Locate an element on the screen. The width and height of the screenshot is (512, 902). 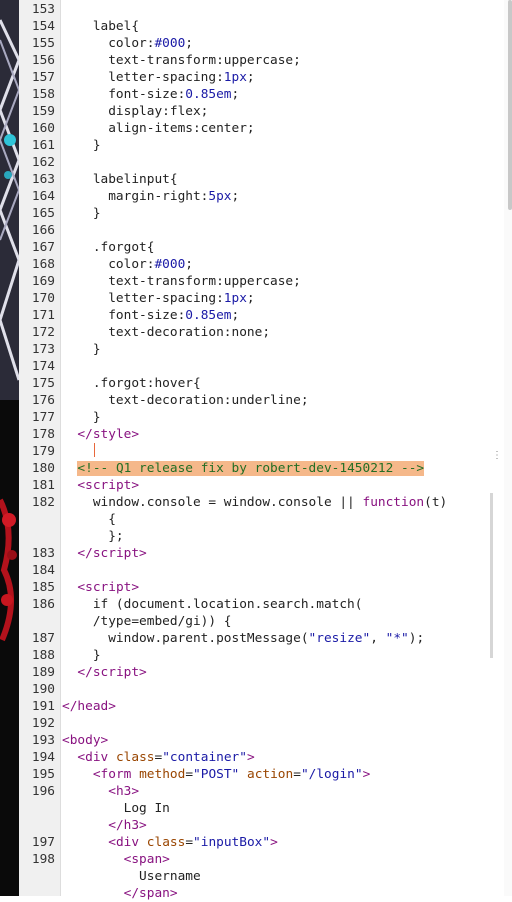
code-line: 163 labelinput{ is located at coordinates (252, 179).